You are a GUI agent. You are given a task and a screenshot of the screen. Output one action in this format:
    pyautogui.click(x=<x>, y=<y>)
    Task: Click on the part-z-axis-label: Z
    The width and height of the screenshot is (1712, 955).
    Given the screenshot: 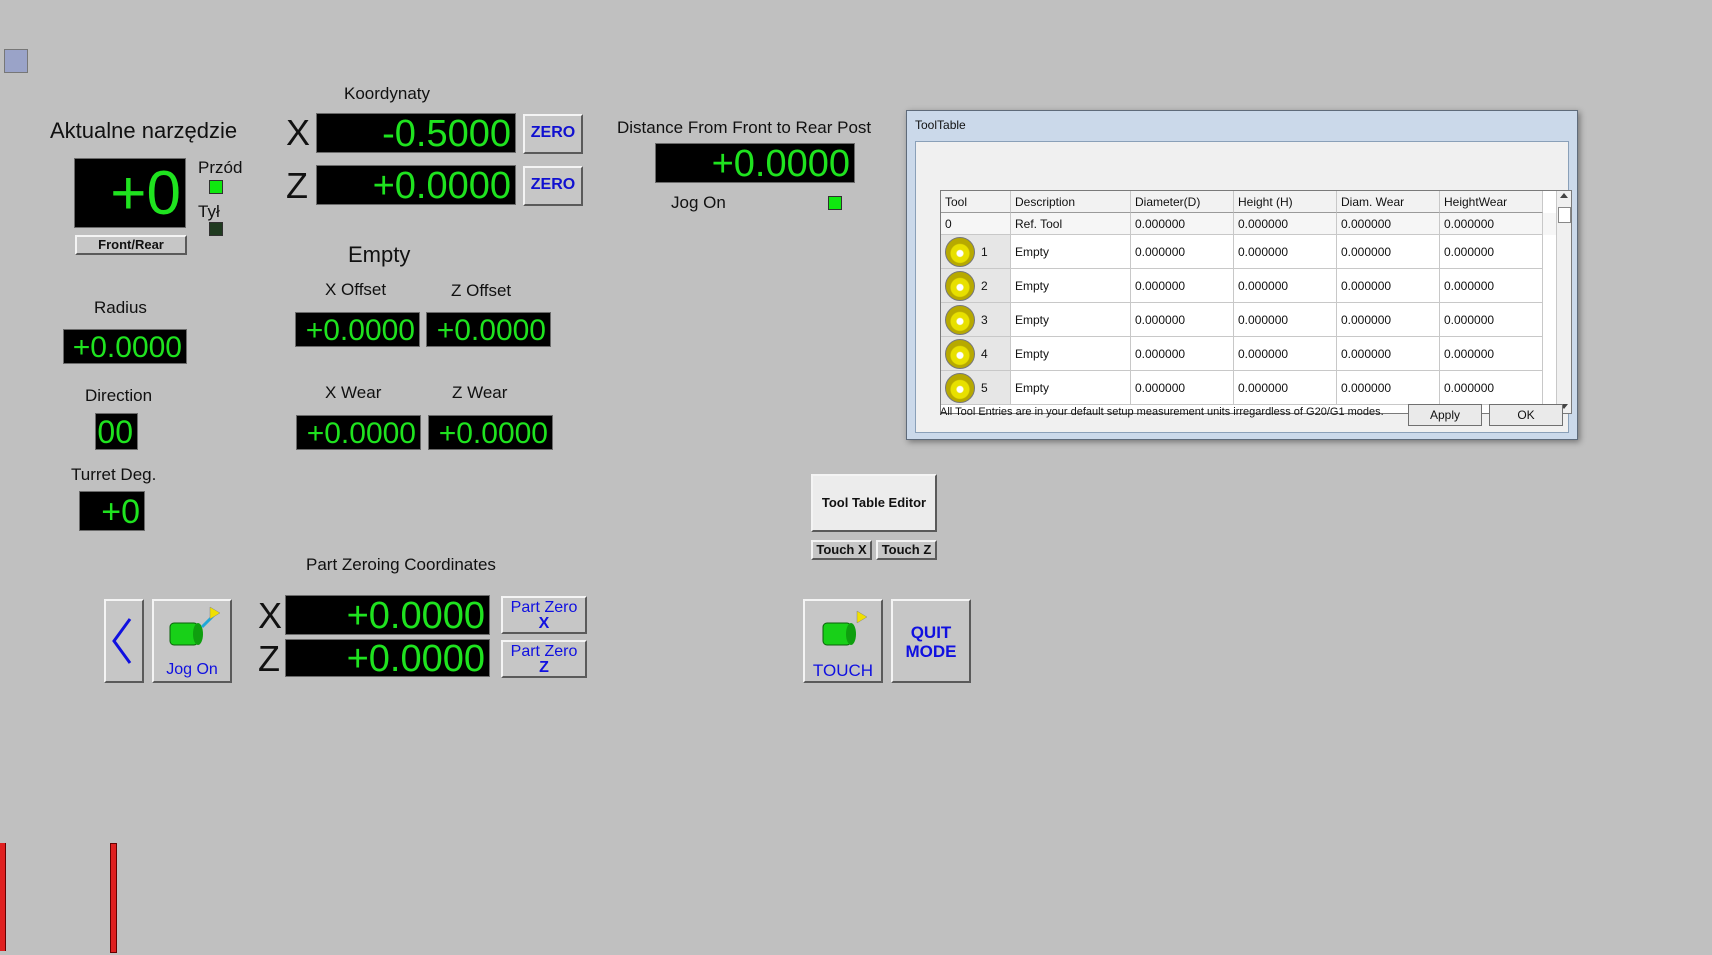 What is the action you would take?
    pyautogui.click(x=269, y=658)
    